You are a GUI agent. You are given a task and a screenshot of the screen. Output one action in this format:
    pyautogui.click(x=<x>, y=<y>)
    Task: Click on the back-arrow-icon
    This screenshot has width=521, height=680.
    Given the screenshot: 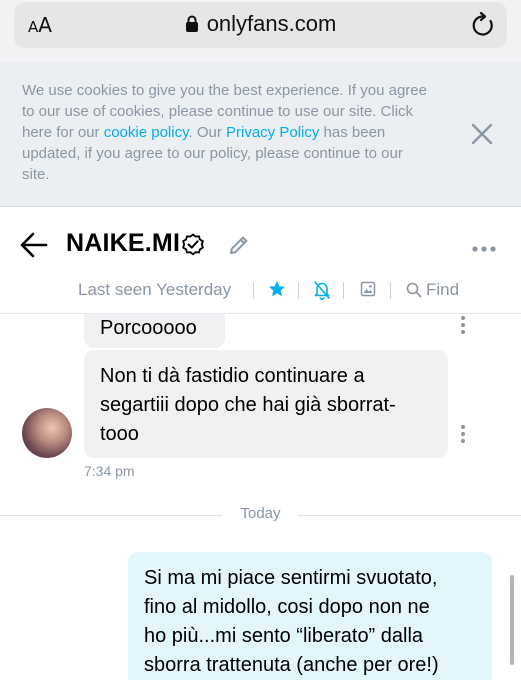 What is the action you would take?
    pyautogui.click(x=34, y=247)
    